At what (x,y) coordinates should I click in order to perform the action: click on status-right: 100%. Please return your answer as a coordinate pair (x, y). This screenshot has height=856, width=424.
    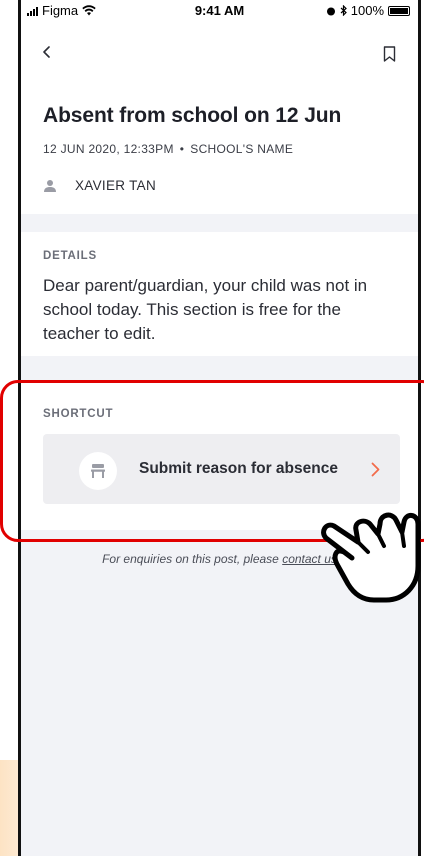
    Looking at the image, I should click on (368, 10).